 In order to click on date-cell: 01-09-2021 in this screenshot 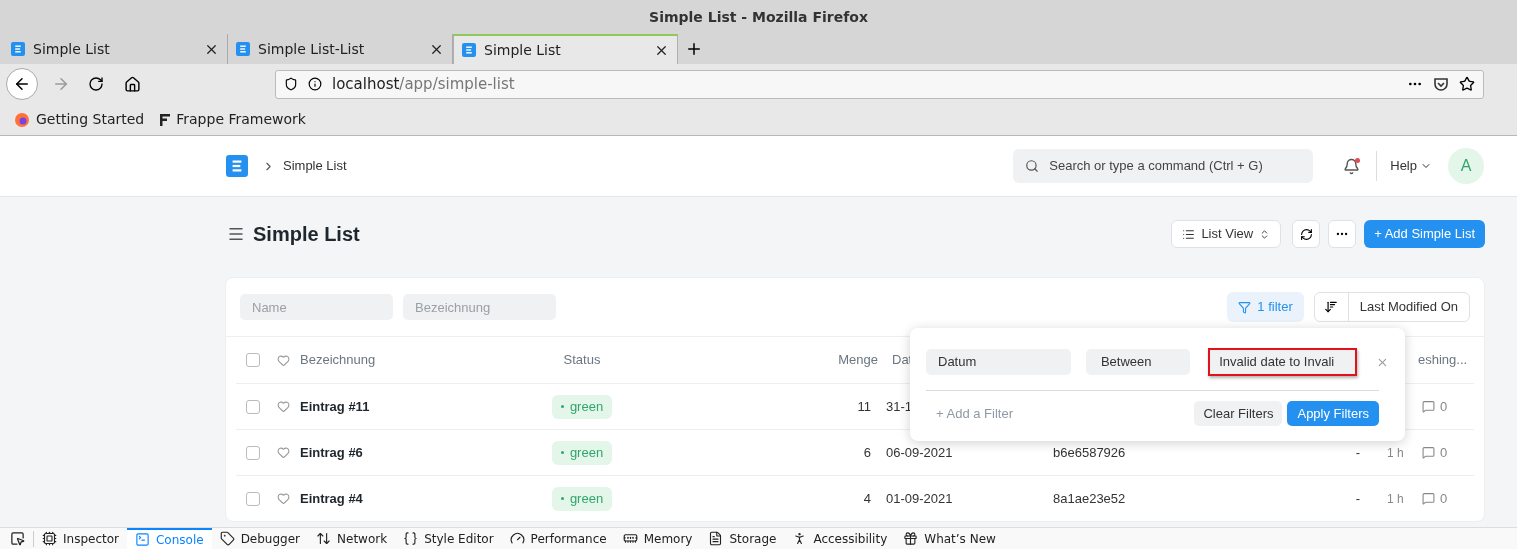, I will do `click(919, 498)`.